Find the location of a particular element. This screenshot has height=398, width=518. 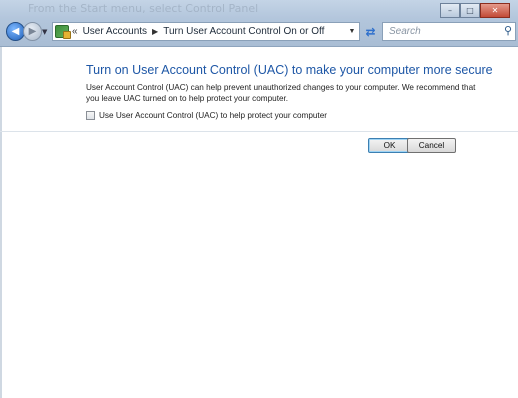

breadcrumb-current: Turn User Account Control On or Off is located at coordinates (243, 31).